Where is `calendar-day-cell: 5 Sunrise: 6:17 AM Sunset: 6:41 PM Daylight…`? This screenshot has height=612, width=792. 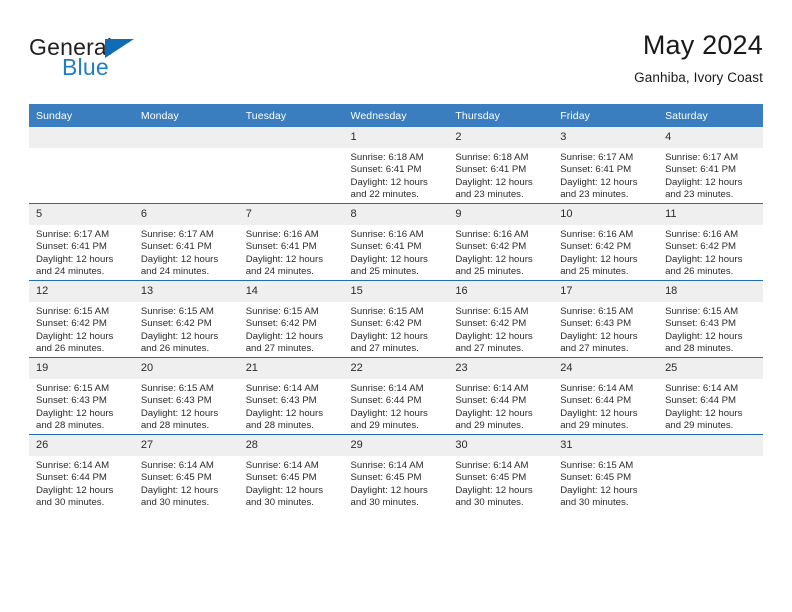
calendar-day-cell: 5 Sunrise: 6:17 AM Sunset: 6:41 PM Daylight… is located at coordinates (81, 242).